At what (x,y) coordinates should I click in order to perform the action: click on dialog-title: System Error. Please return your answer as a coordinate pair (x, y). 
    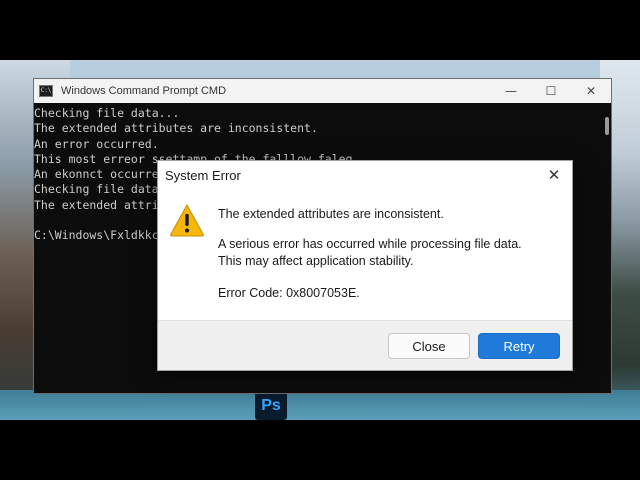
    Looking at the image, I should click on (203, 175).